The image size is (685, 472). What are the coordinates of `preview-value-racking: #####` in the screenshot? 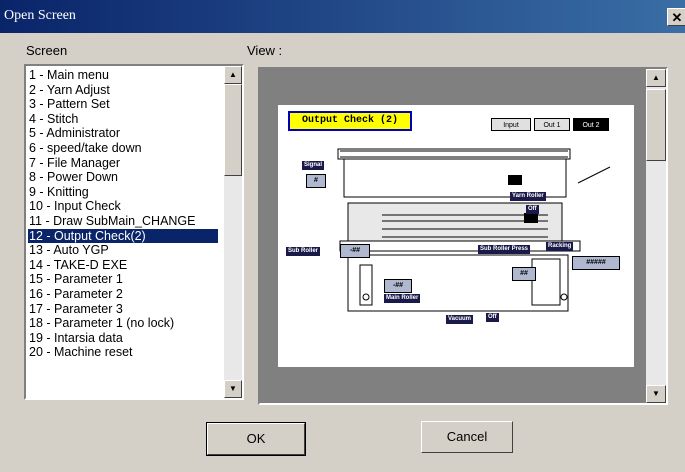 It's located at (596, 263).